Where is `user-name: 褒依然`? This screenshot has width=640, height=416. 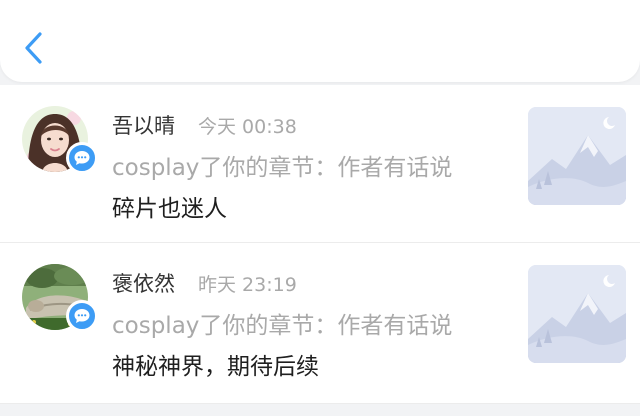
user-name: 褒依然 is located at coordinates (143, 283).